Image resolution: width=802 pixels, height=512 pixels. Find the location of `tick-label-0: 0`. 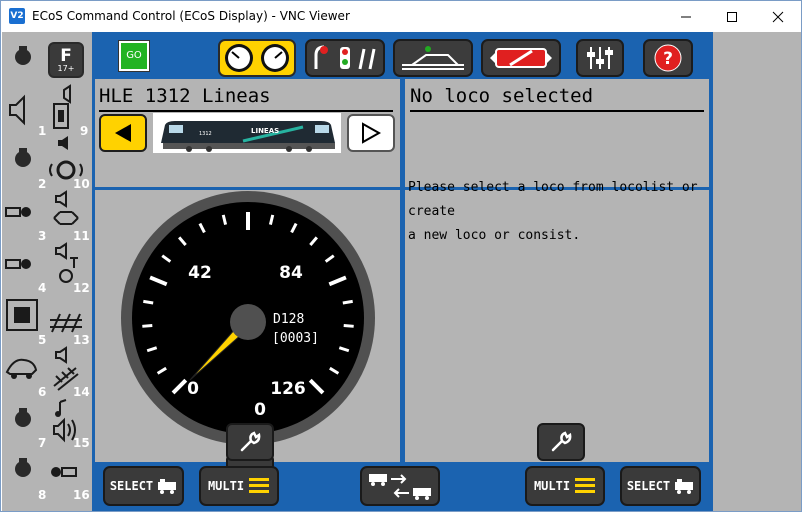

tick-label-0: 0 is located at coordinates (193, 389).